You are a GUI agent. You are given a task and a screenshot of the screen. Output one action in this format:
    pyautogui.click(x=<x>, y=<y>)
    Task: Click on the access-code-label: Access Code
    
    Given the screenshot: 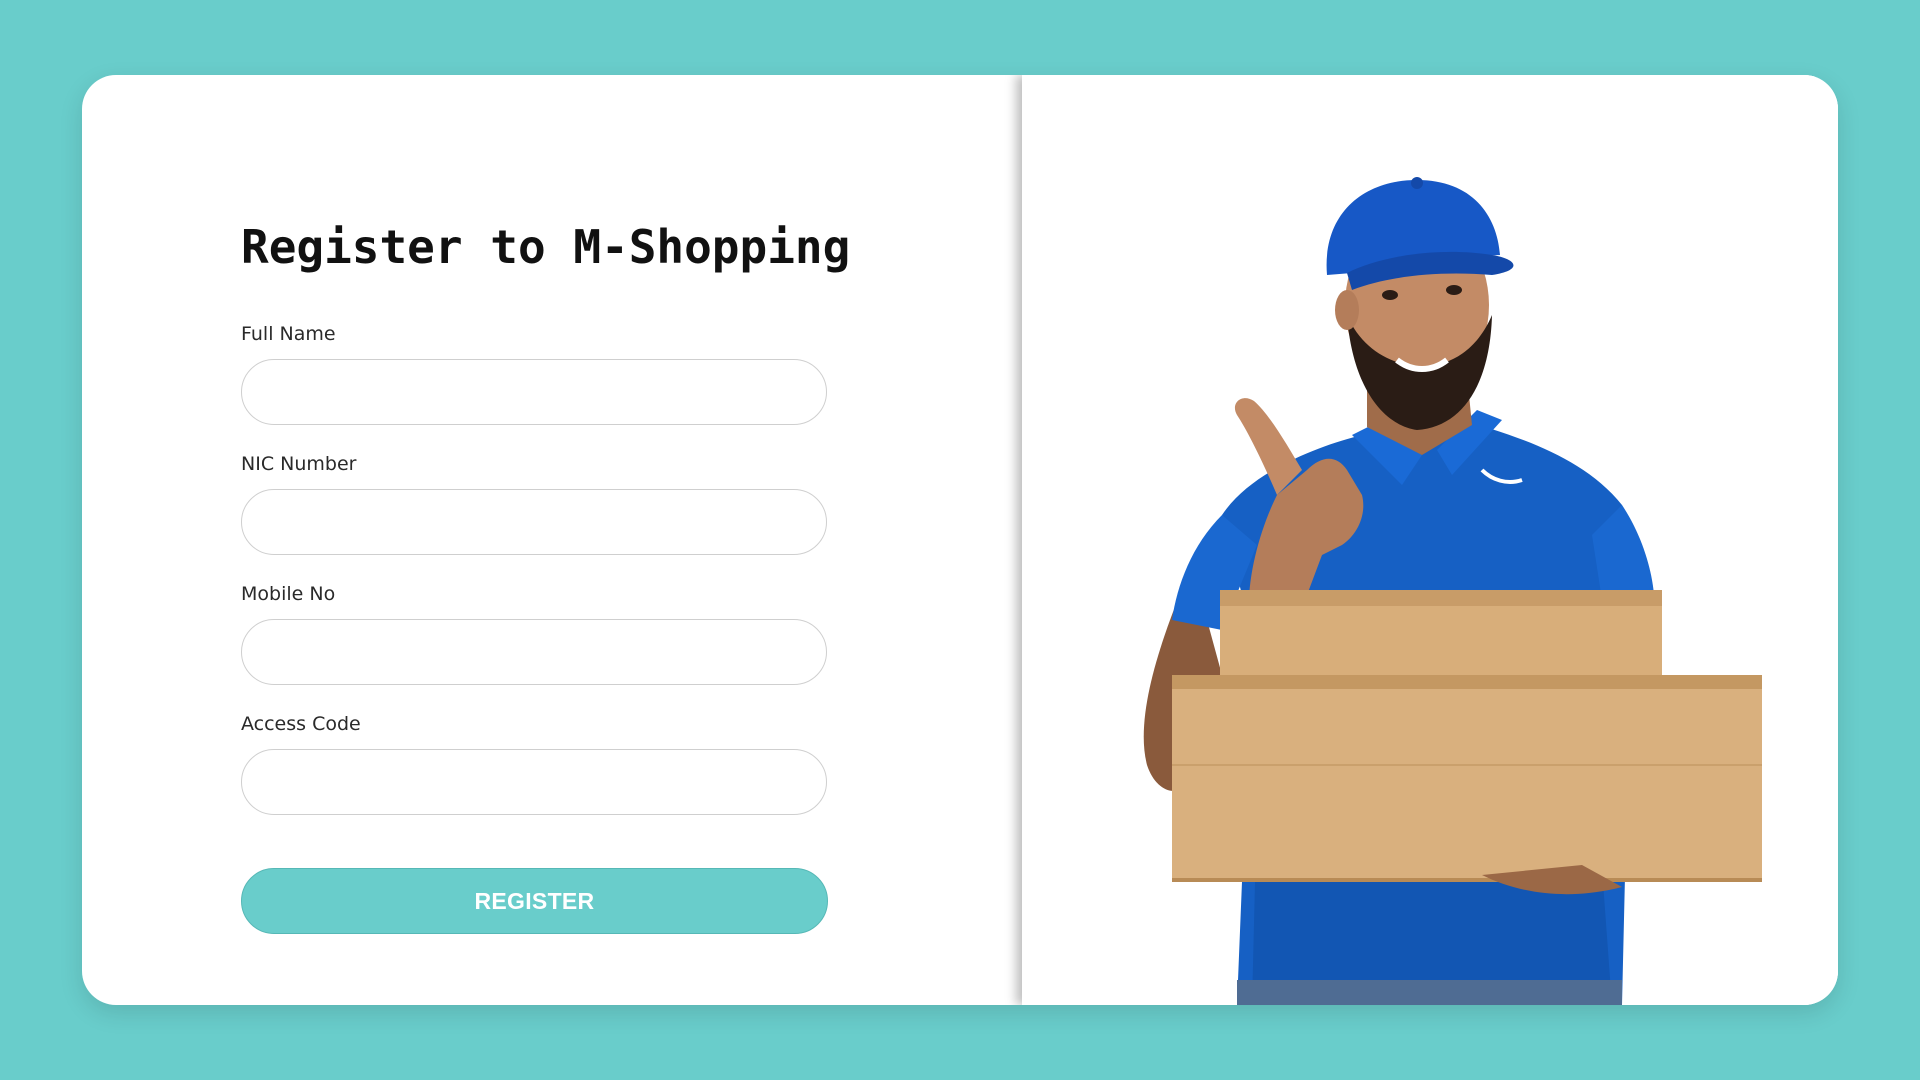 What is the action you would take?
    pyautogui.click(x=301, y=724)
    